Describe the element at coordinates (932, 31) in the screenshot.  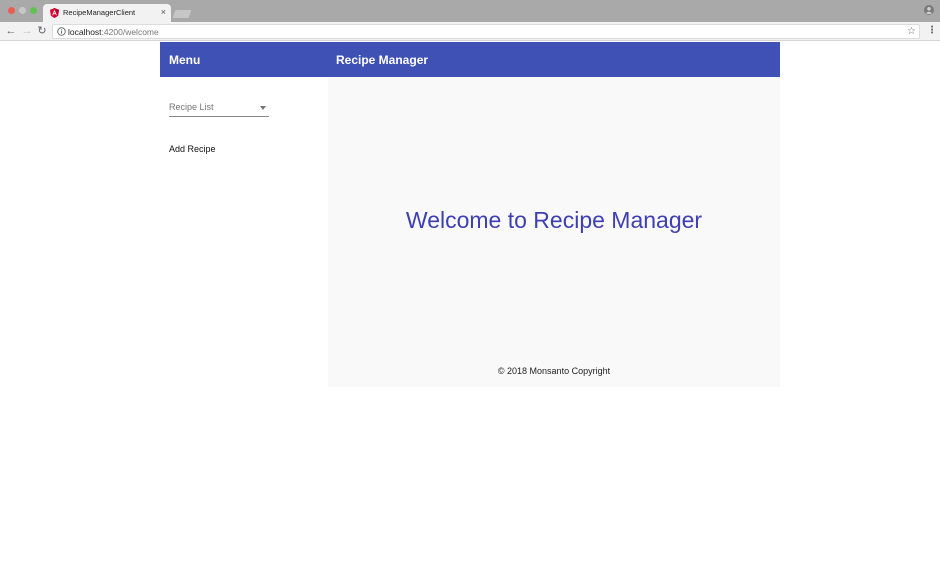
I see `browser-menu-icon: ⋮` at that location.